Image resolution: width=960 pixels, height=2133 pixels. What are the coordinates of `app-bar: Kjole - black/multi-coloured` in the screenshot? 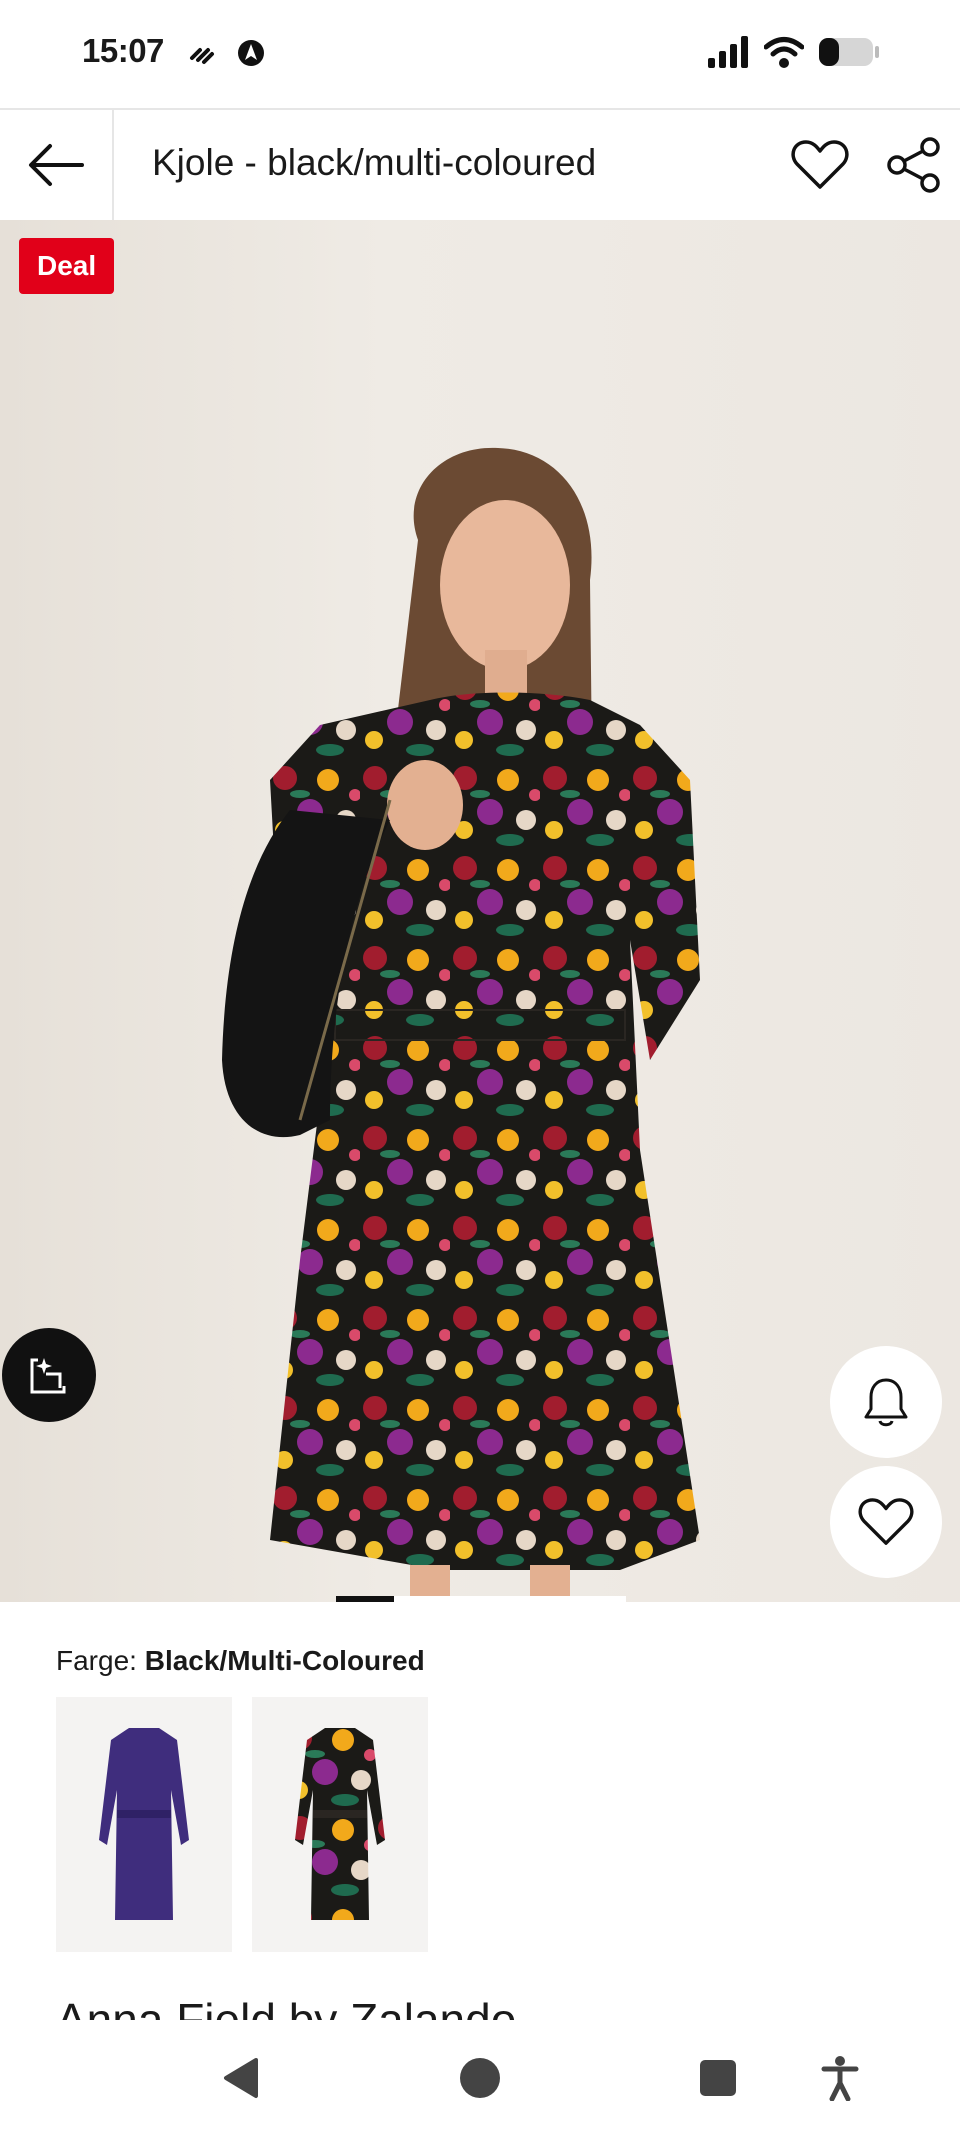 It's located at (480, 165).